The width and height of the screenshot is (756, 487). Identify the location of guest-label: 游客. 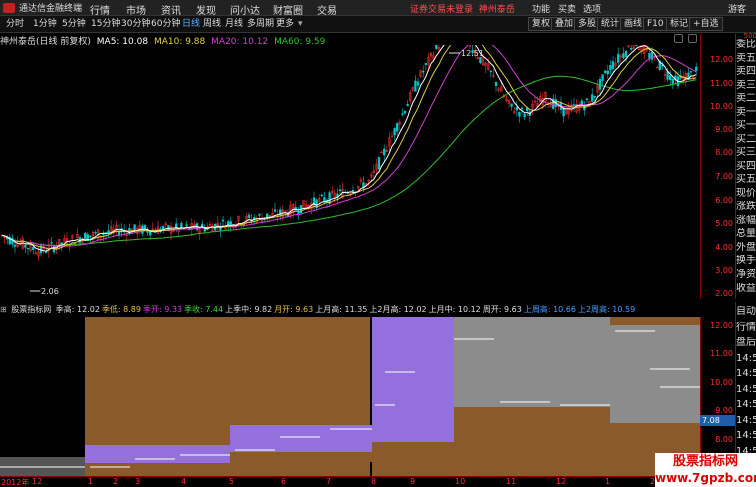
(737, 8).